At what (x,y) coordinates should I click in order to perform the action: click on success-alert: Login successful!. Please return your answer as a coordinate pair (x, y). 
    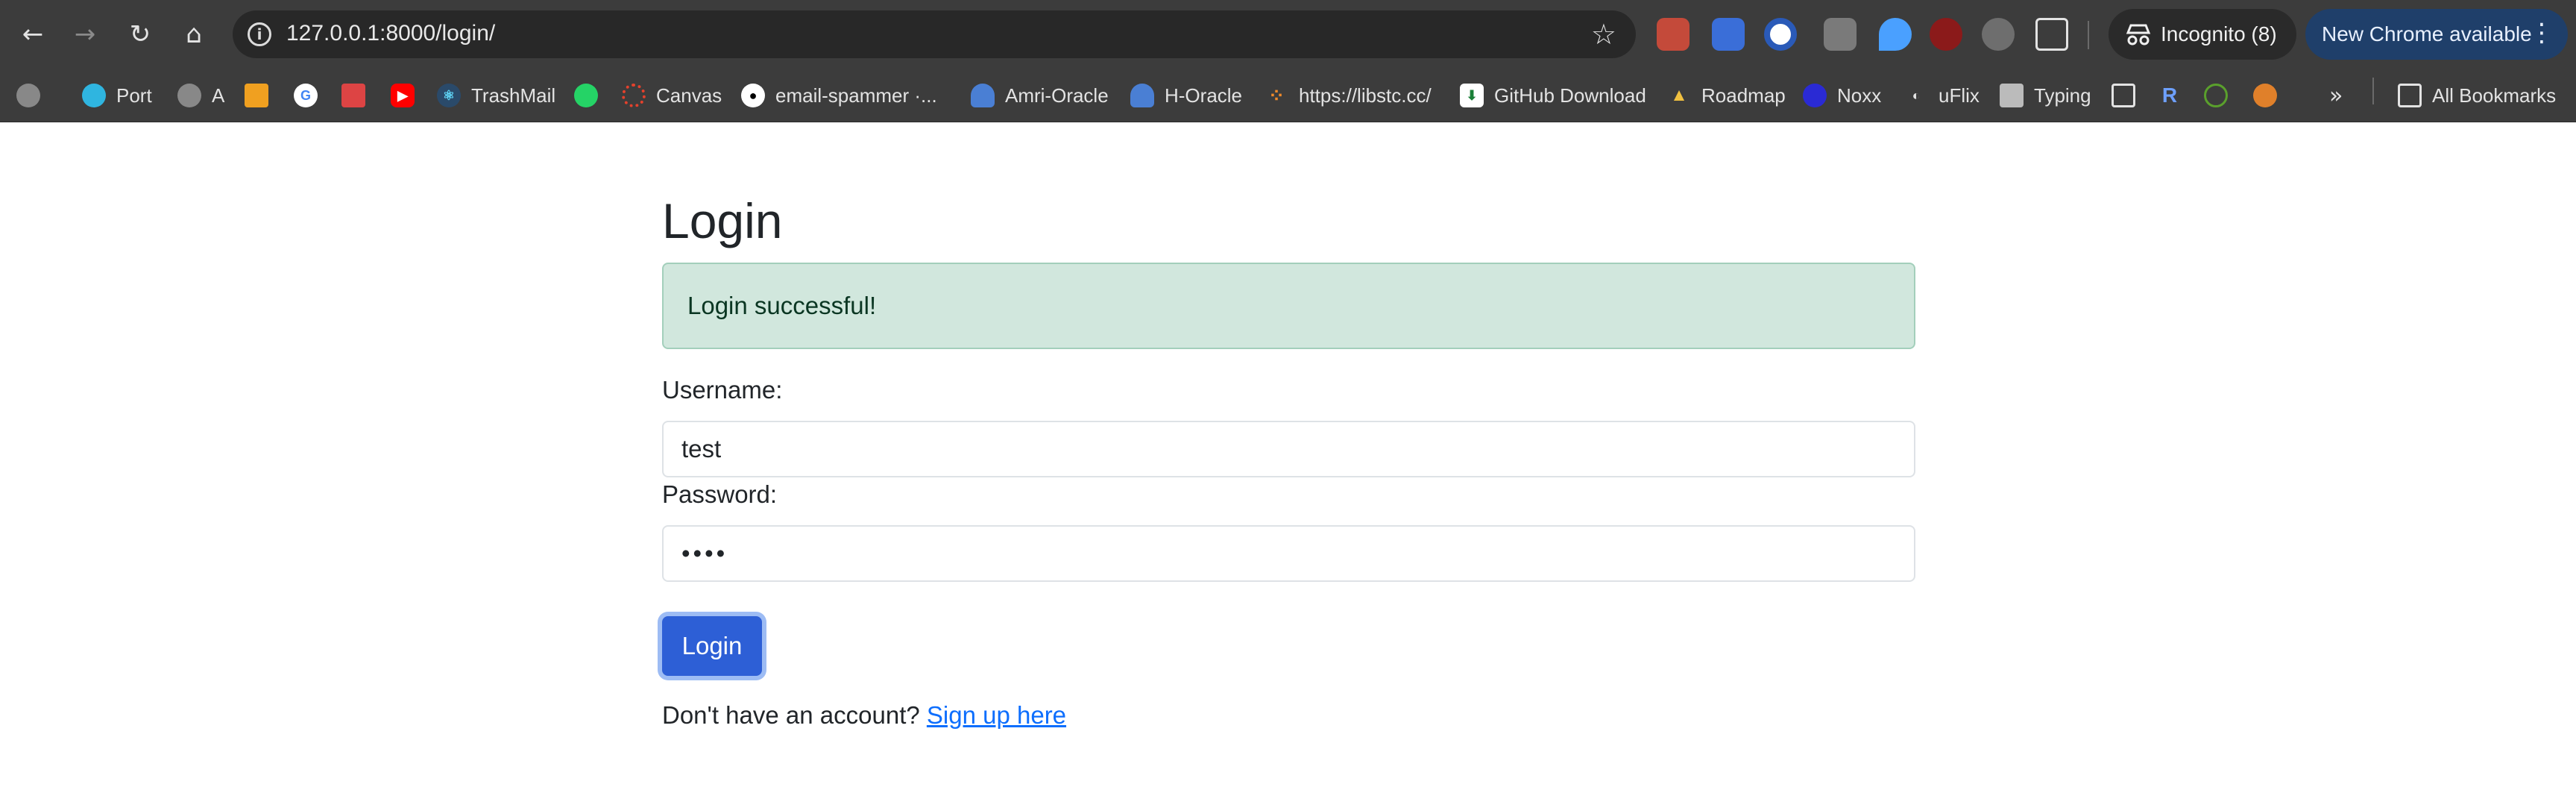
    Looking at the image, I should click on (1288, 306).